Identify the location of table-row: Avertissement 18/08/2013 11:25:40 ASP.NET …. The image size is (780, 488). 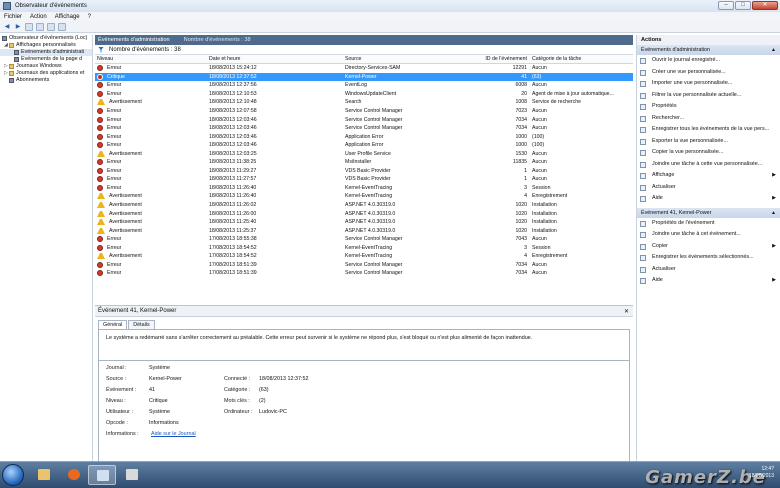
(364, 222).